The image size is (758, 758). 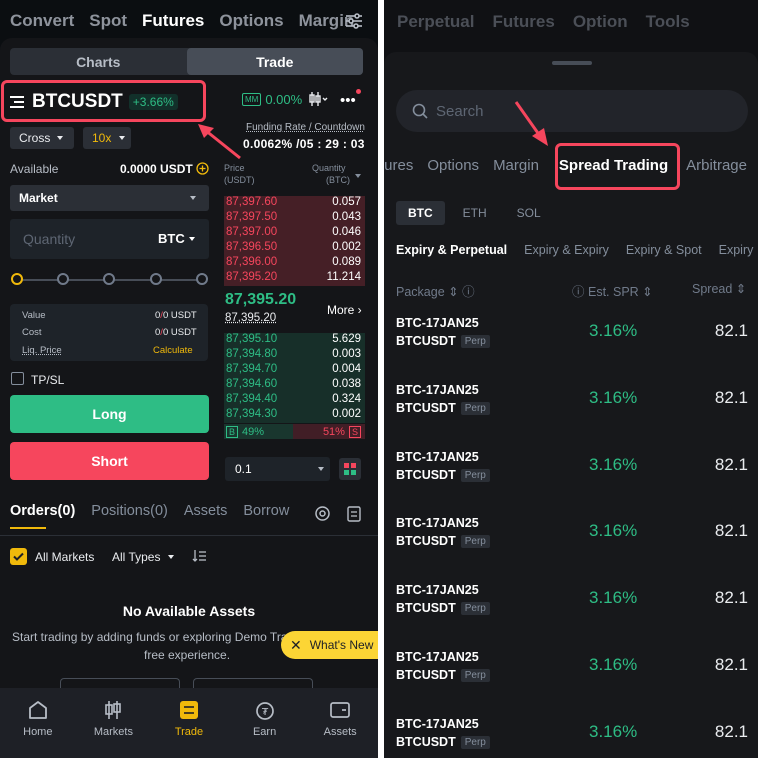 I want to click on nav-options: Options, so click(x=251, y=21).